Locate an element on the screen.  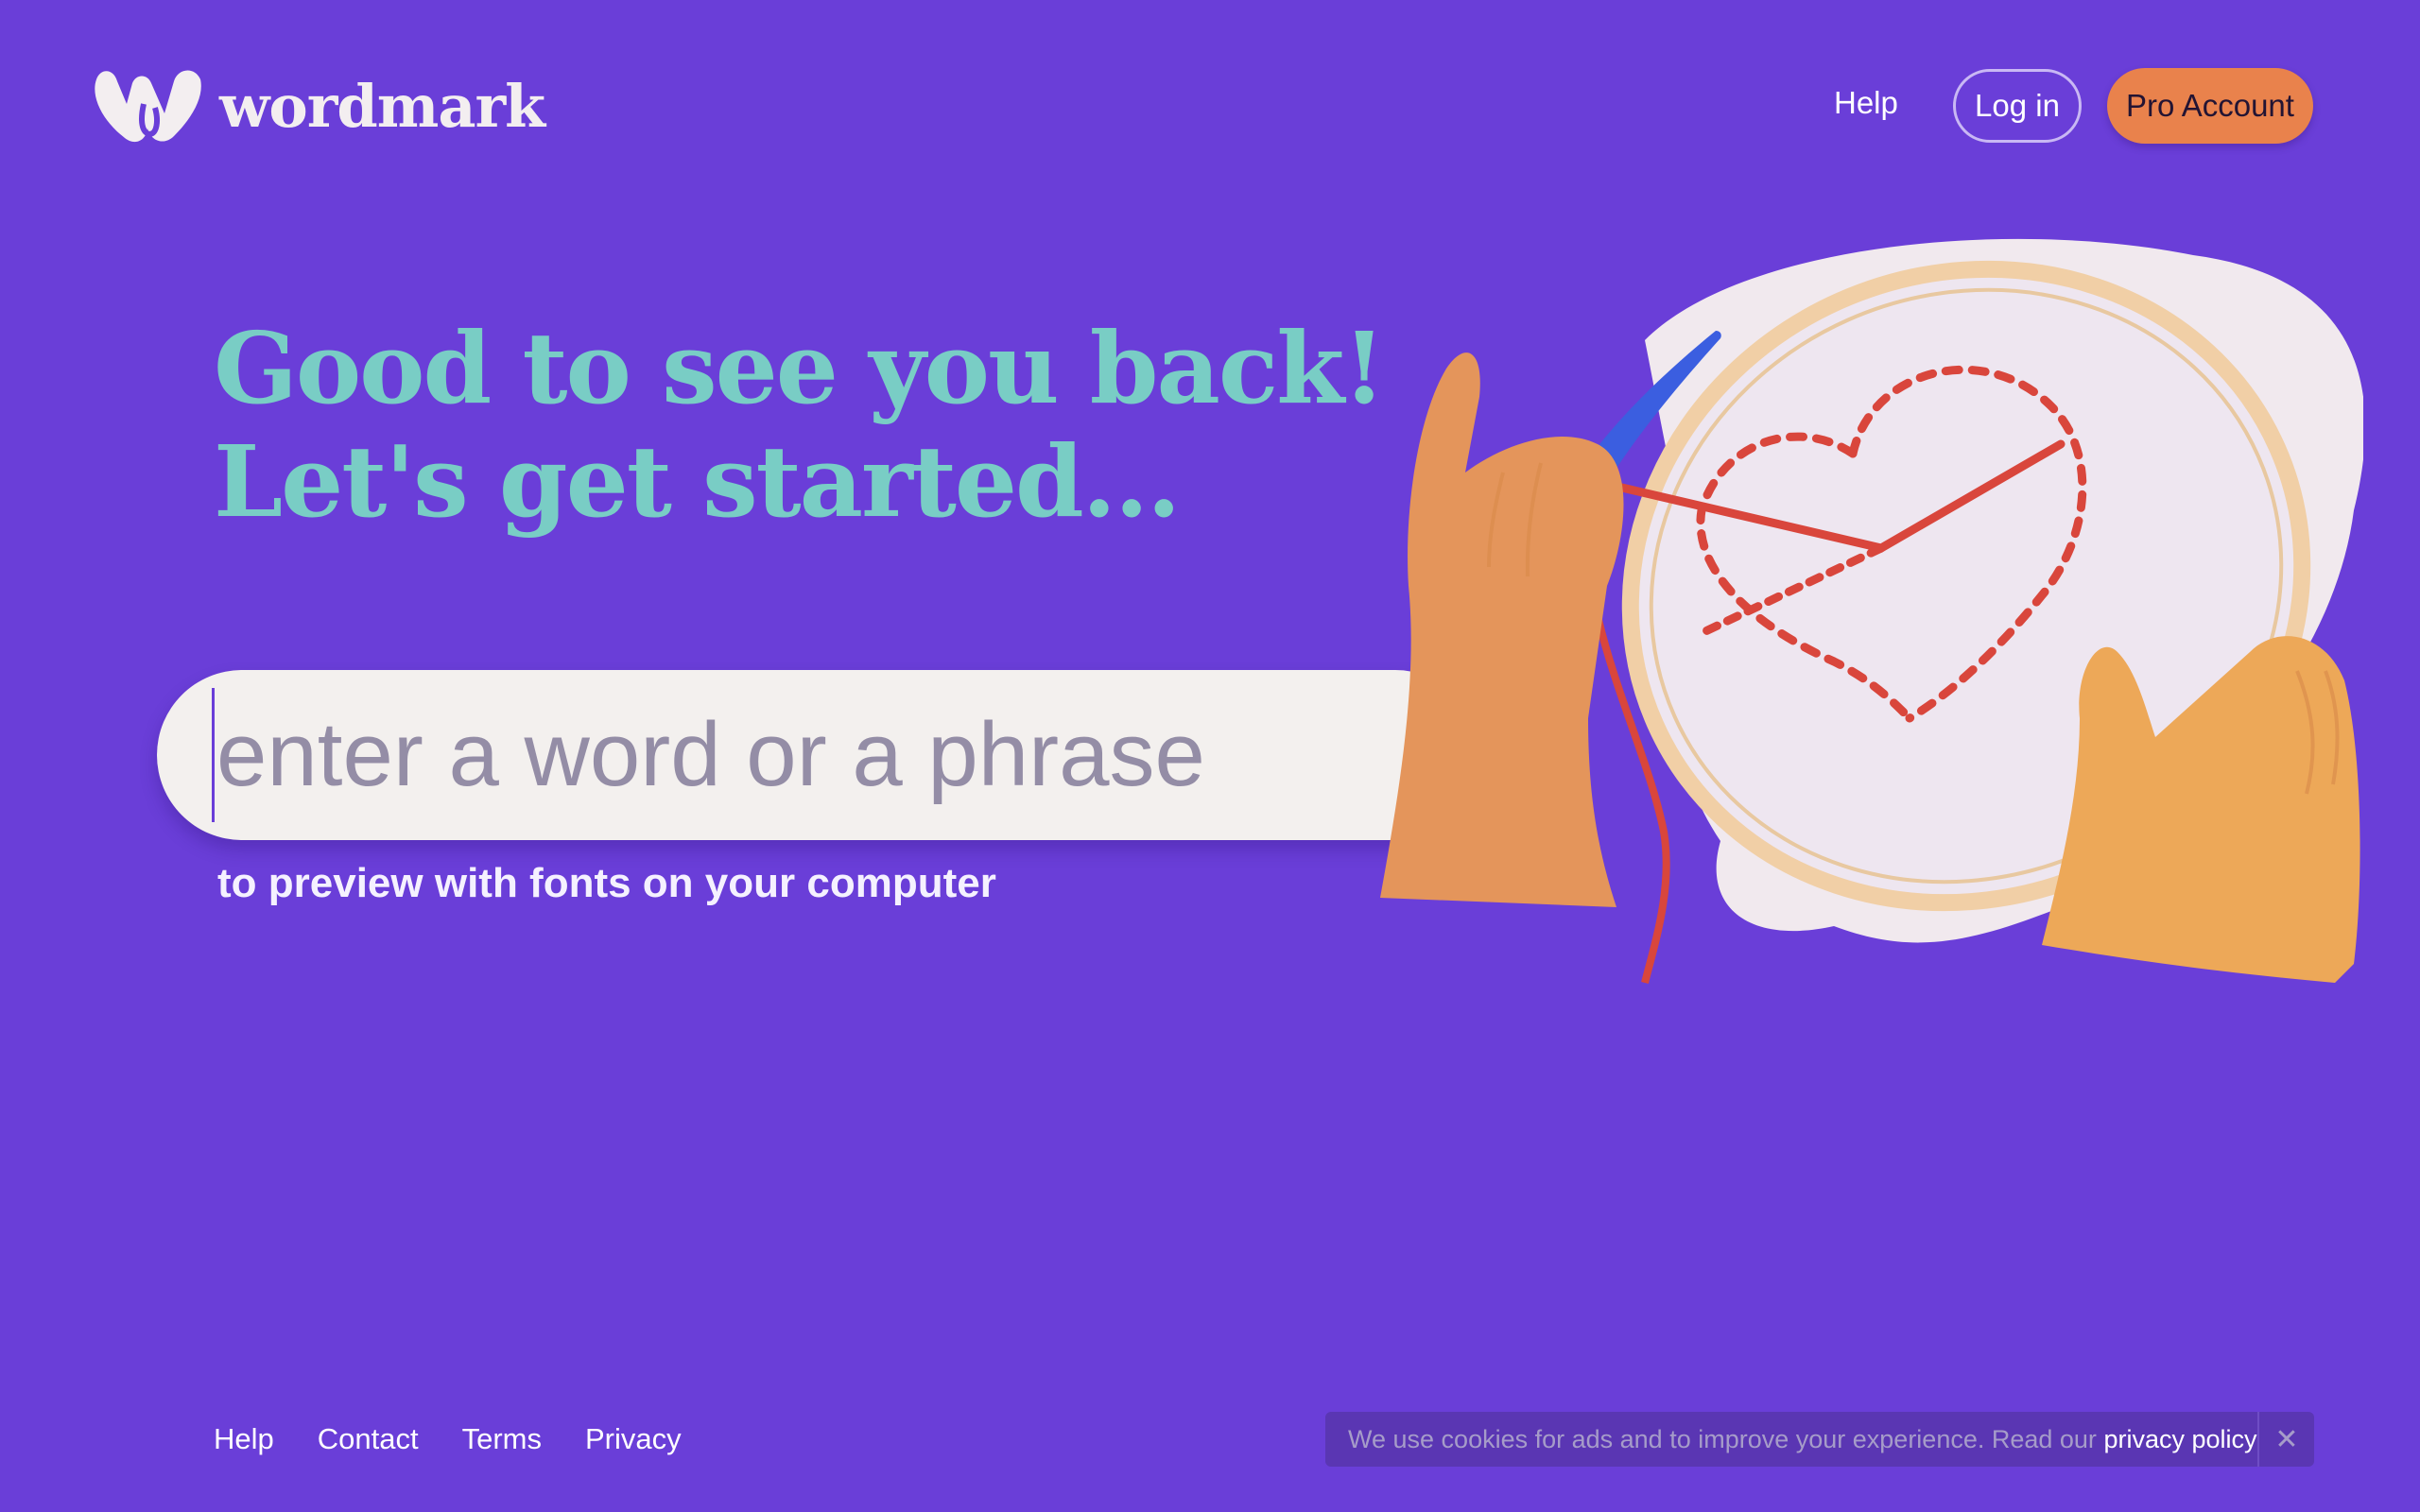
privacy-policy-link: privacy policy is located at coordinates (2179, 1439).